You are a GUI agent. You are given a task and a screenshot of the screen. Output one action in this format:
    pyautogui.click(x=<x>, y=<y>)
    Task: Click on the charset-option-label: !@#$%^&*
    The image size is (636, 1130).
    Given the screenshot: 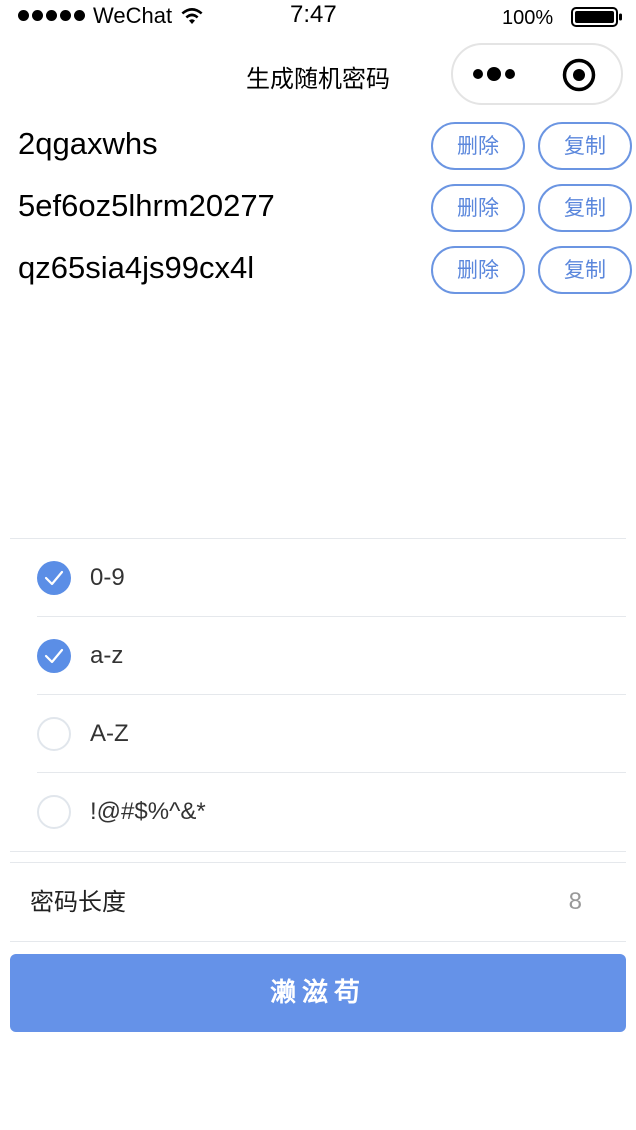 What is the action you would take?
    pyautogui.click(x=148, y=811)
    